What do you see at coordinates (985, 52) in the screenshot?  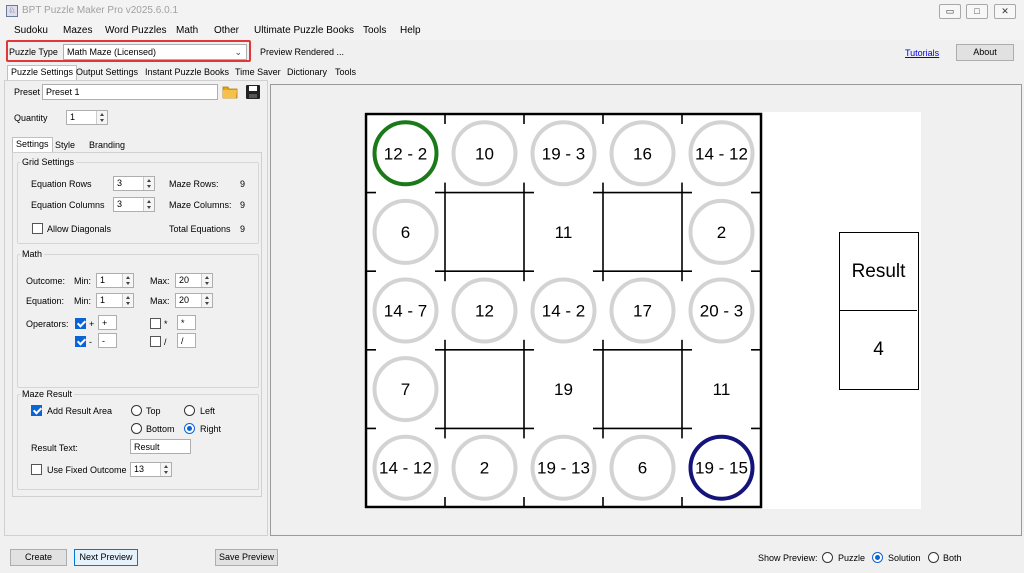 I see `about-button: About` at bounding box center [985, 52].